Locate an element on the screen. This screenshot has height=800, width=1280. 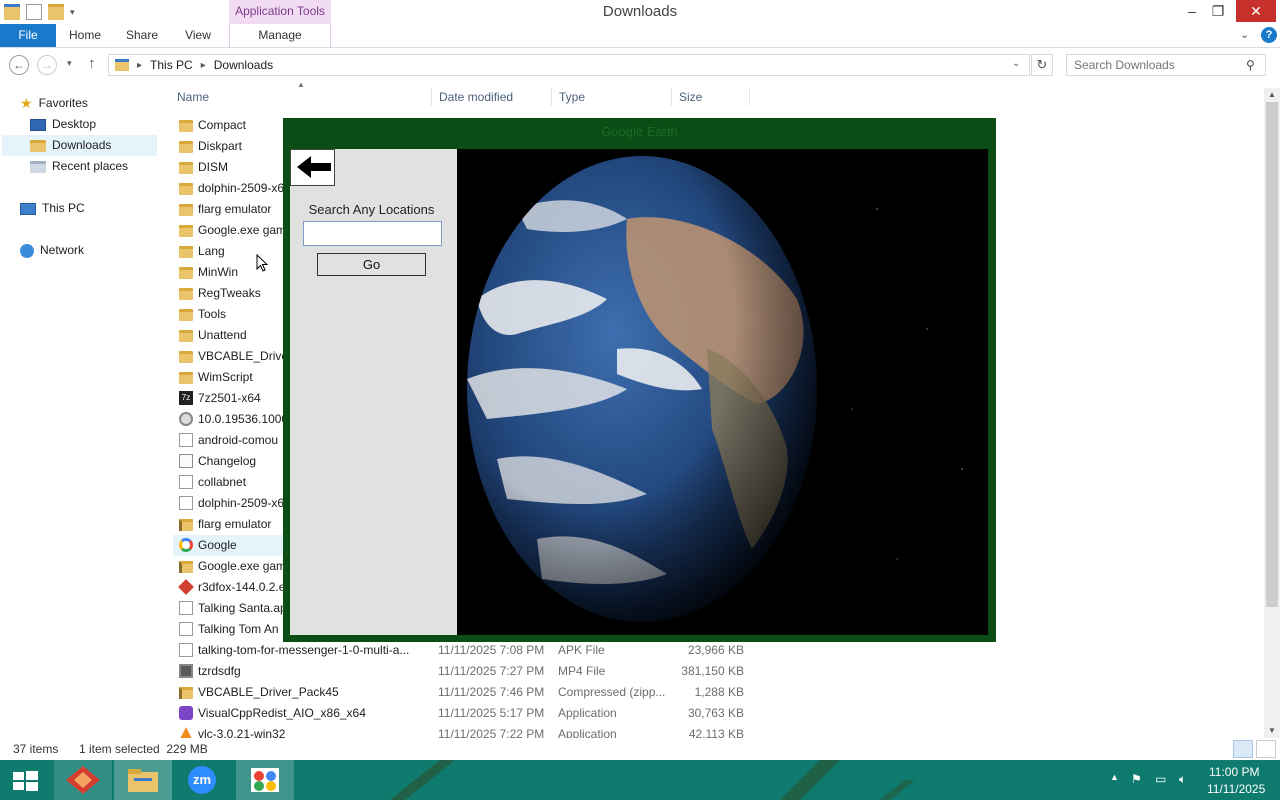
tab-manage: Manage is located at coordinates (280, 35).